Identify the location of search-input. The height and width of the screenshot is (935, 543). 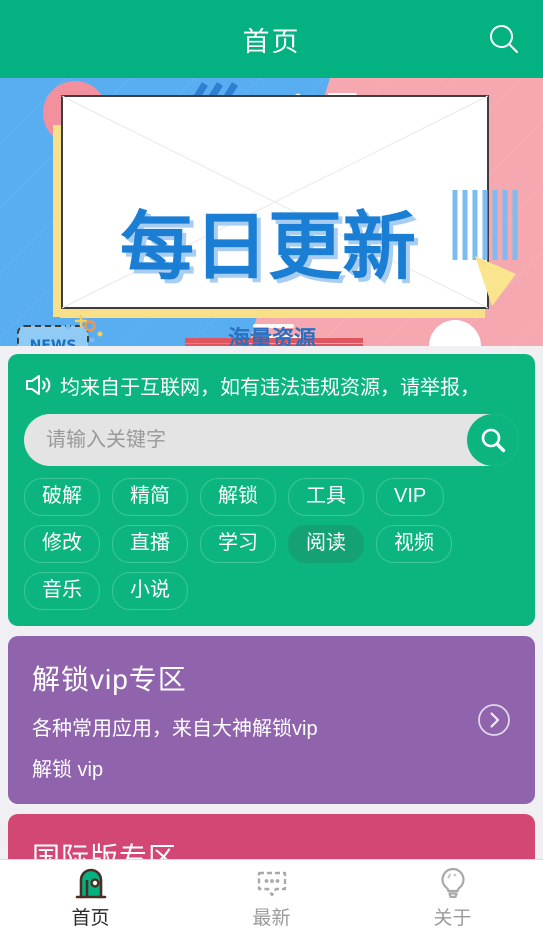
(271, 440).